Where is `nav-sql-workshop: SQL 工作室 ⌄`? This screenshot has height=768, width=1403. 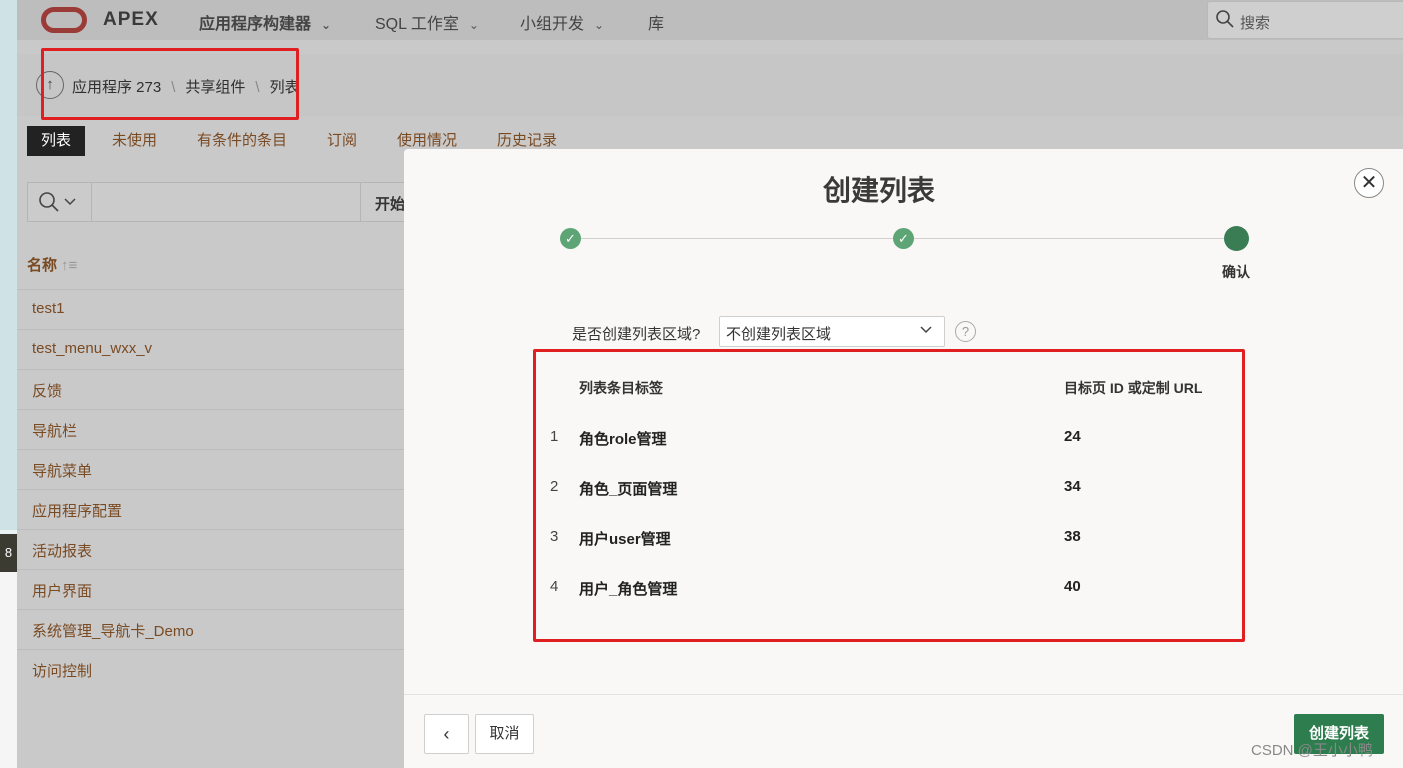
nav-sql-workshop: SQL 工作室 ⌄ is located at coordinates (427, 22).